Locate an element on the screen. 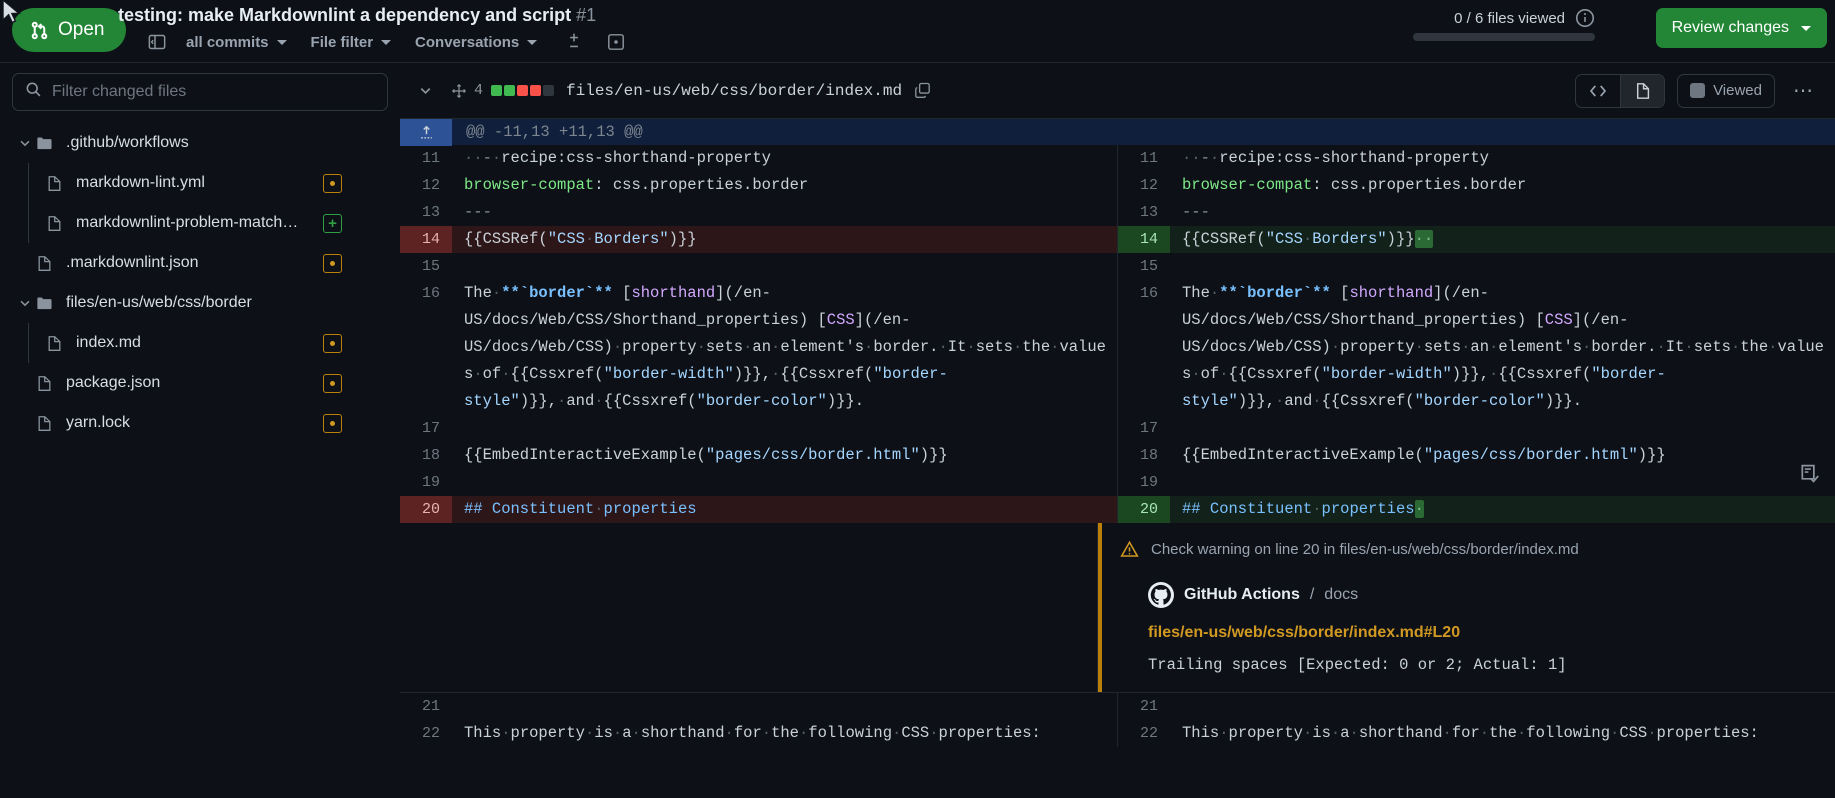 This screenshot has width=1835, height=798. info-icon is located at coordinates (1585, 18).